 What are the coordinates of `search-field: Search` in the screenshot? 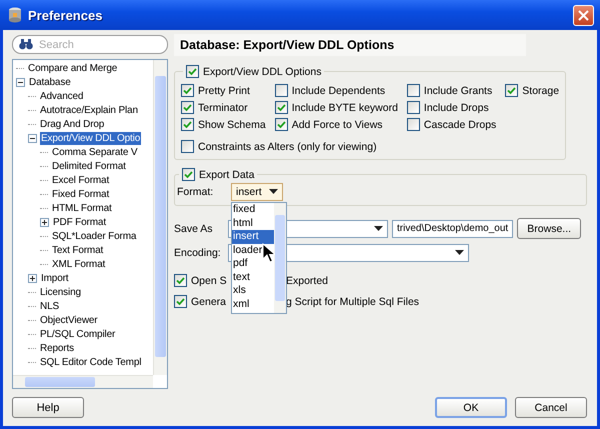 It's located at (90, 44).